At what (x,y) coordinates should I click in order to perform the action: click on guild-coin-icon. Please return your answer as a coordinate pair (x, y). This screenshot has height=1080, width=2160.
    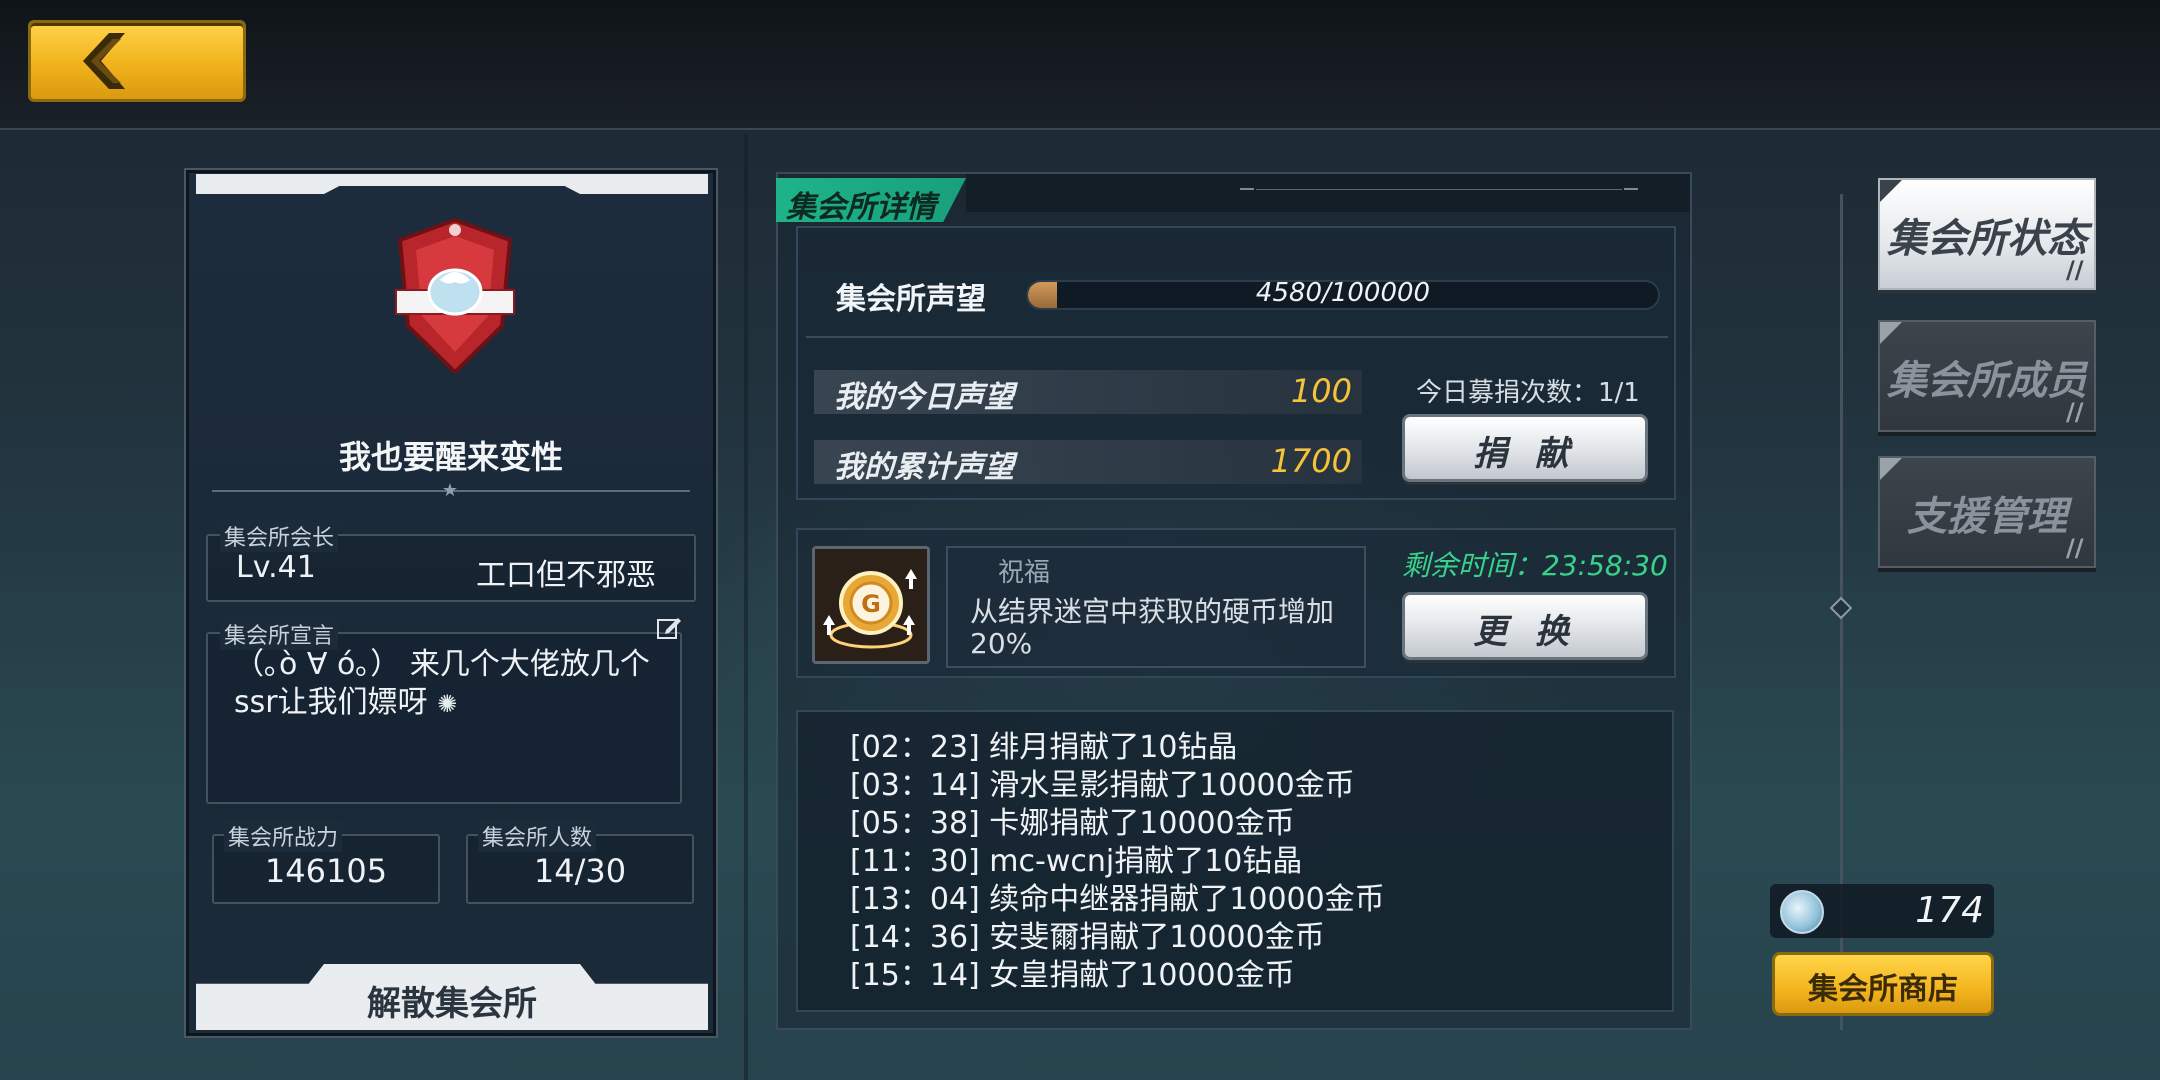
    Looking at the image, I should click on (1802, 912).